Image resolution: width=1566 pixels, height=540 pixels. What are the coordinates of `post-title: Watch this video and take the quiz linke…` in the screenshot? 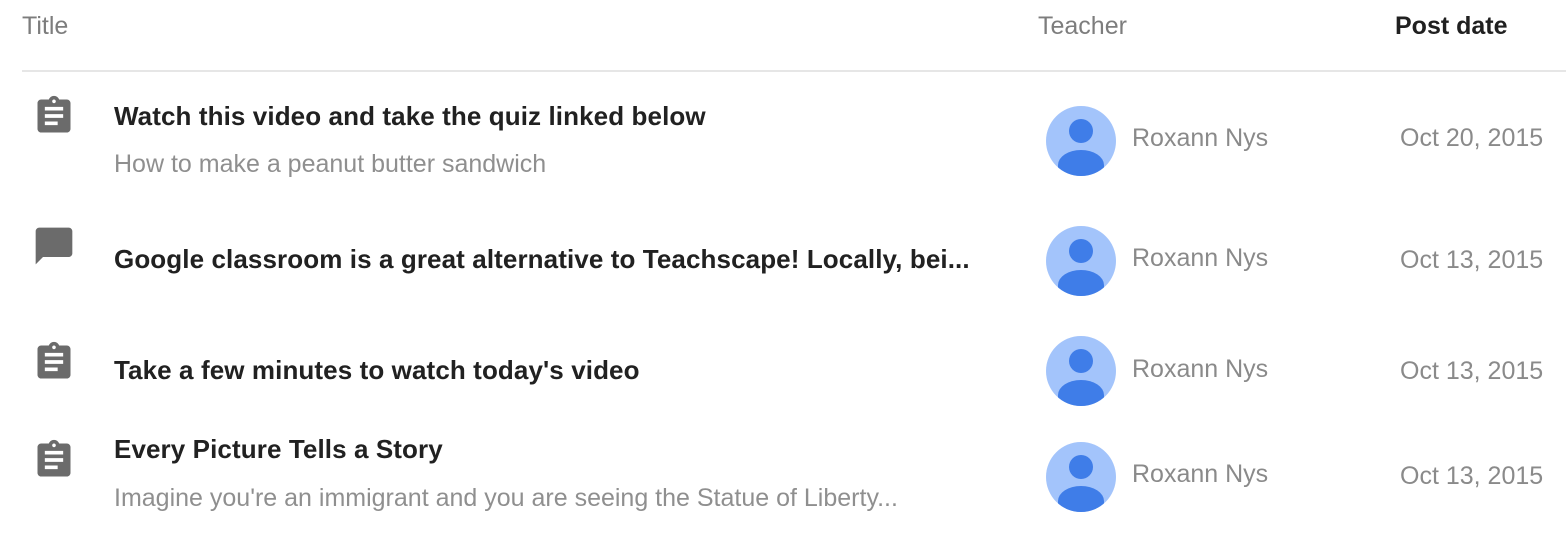 It's located at (410, 116).